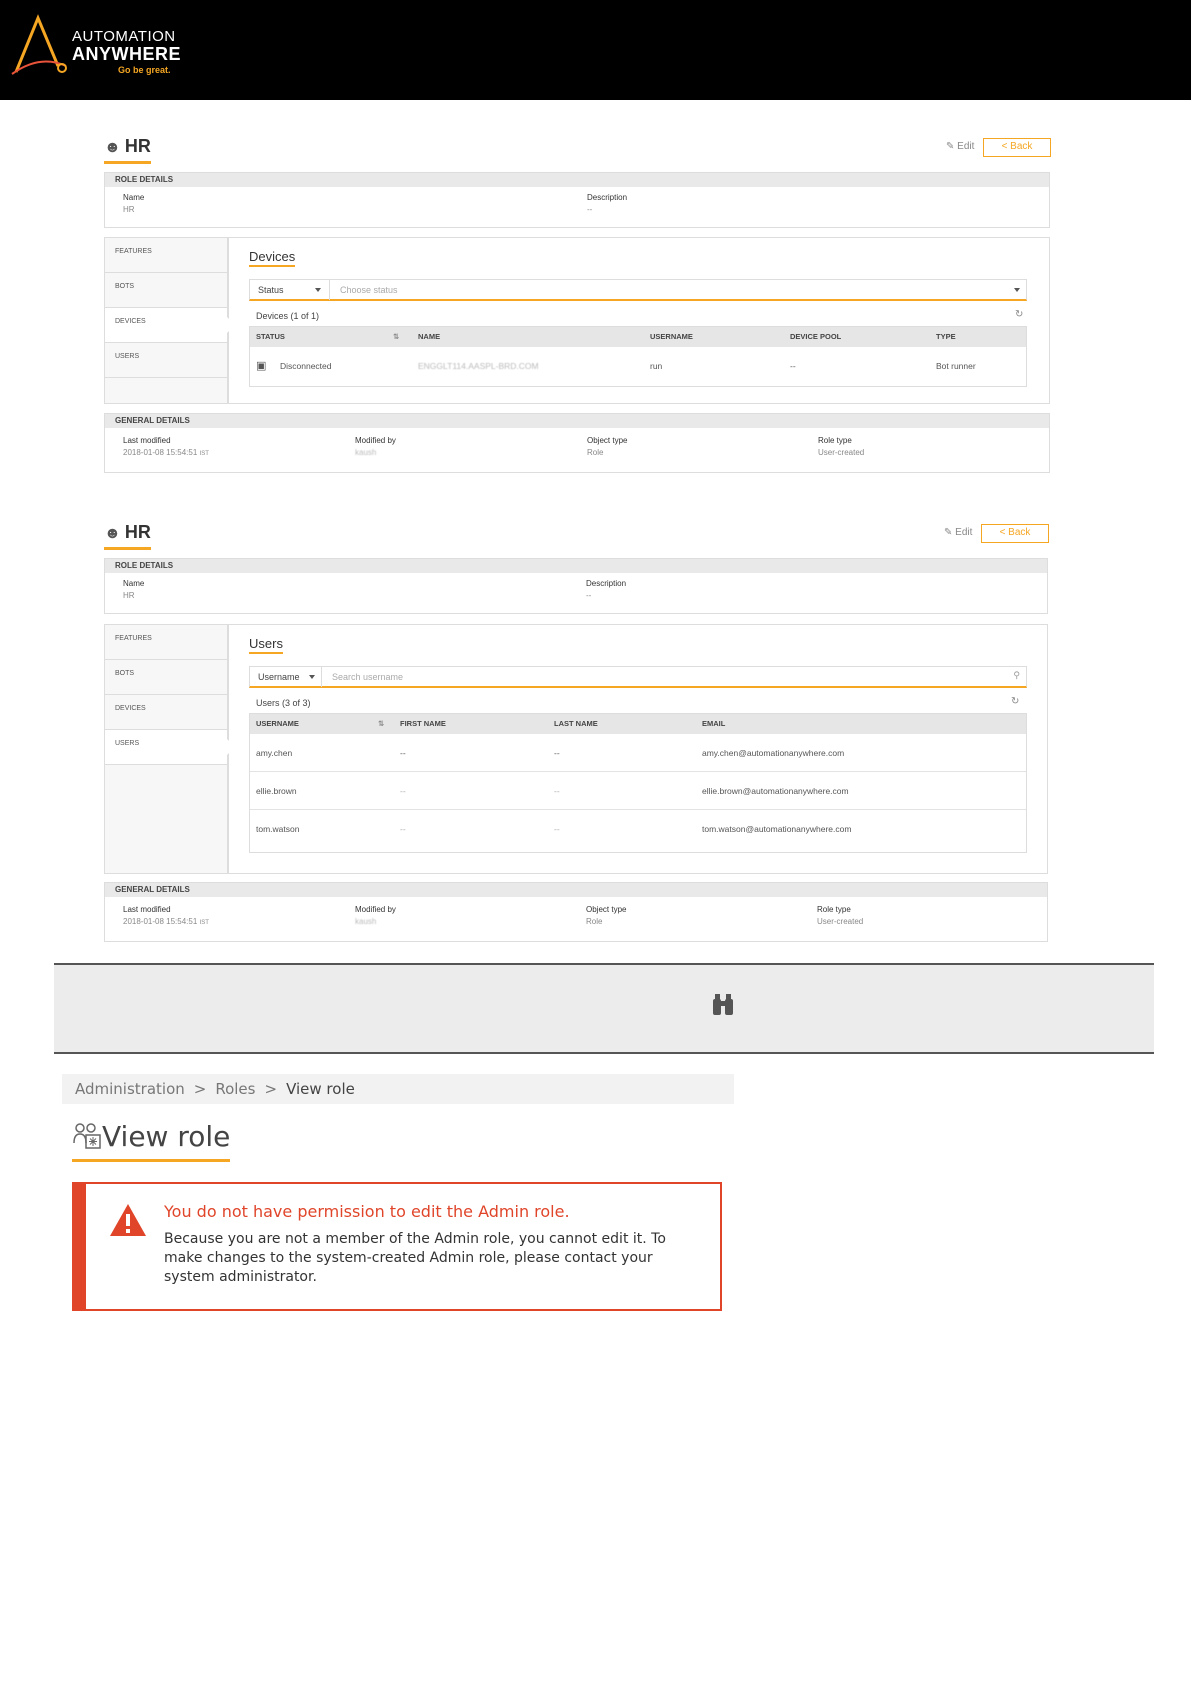 The width and height of the screenshot is (1191, 1684). I want to click on breadcrumb-roles: Roles, so click(235, 1089).